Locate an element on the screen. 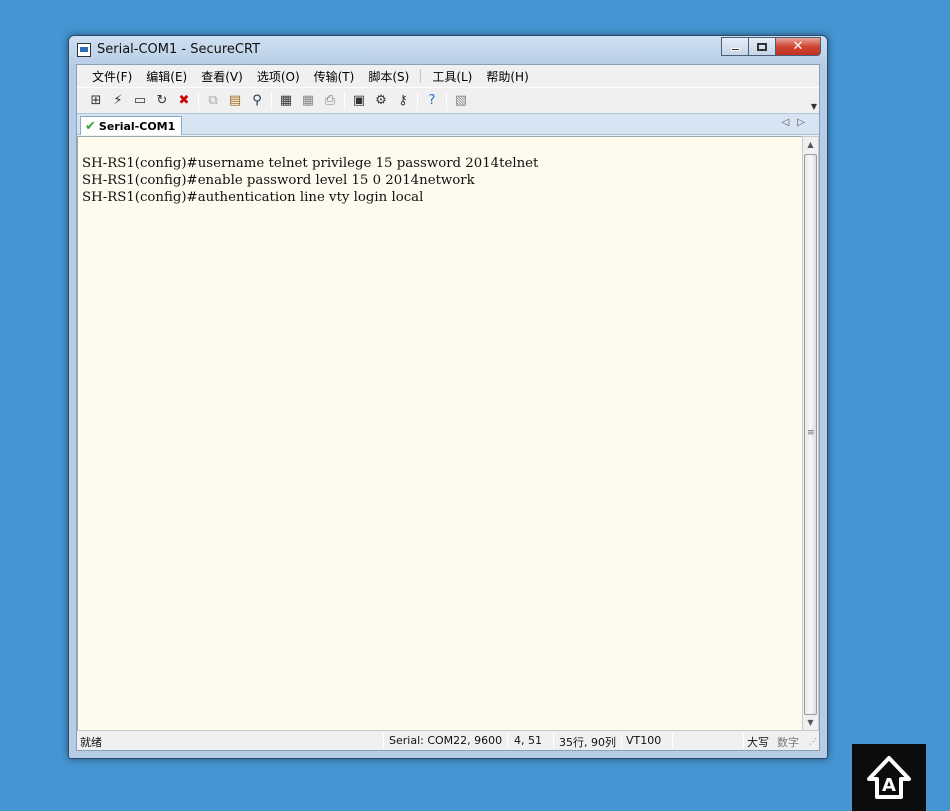  logo-a-icon: A is located at coordinates (889, 777).